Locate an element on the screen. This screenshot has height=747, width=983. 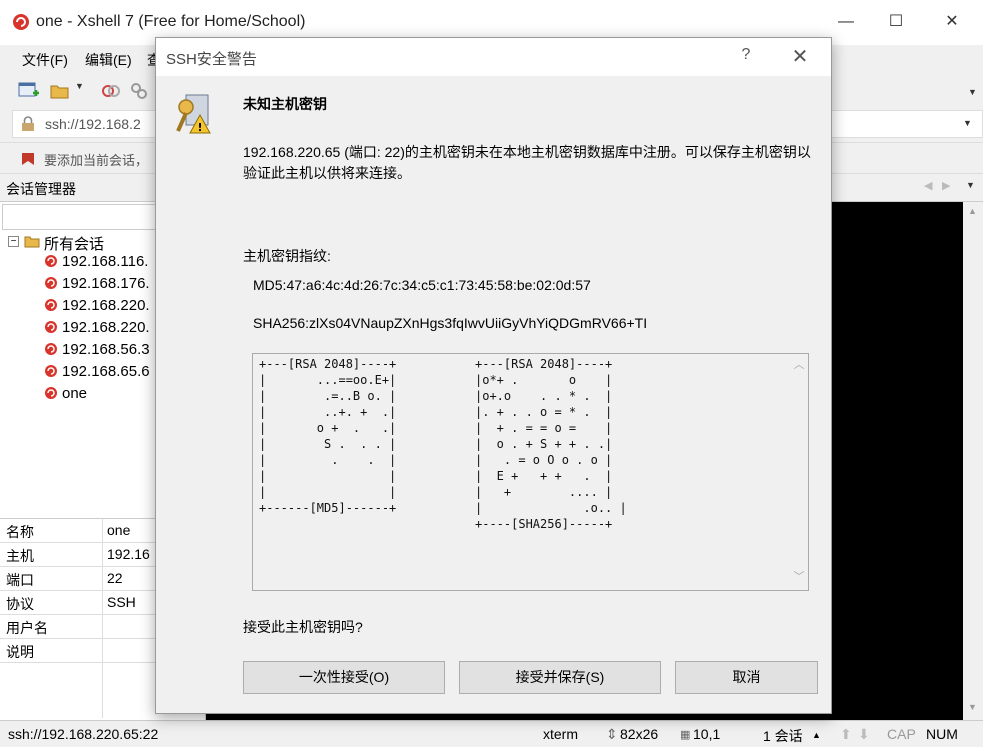
session-item: 192.168.176. is located at coordinates (97, 286).